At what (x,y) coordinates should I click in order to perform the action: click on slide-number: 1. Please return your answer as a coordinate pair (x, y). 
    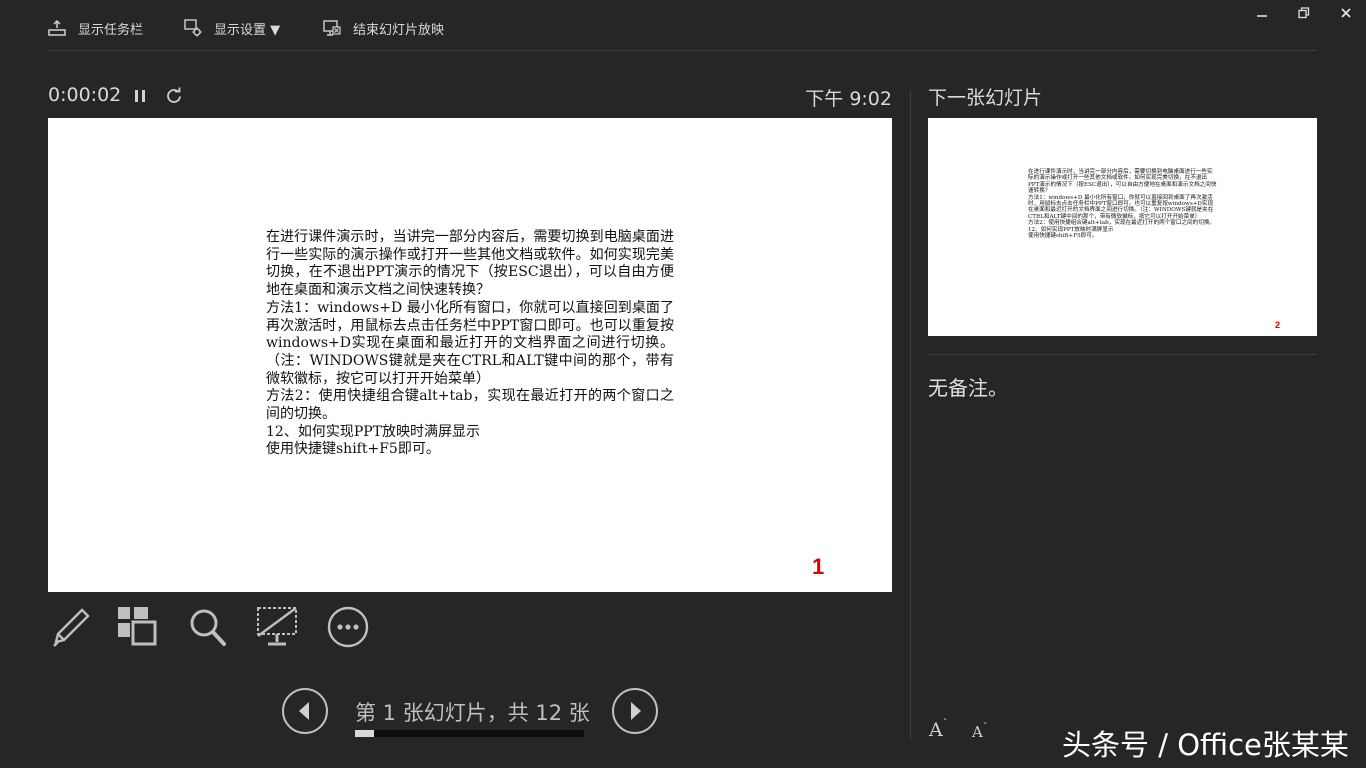
    Looking at the image, I should click on (818, 566).